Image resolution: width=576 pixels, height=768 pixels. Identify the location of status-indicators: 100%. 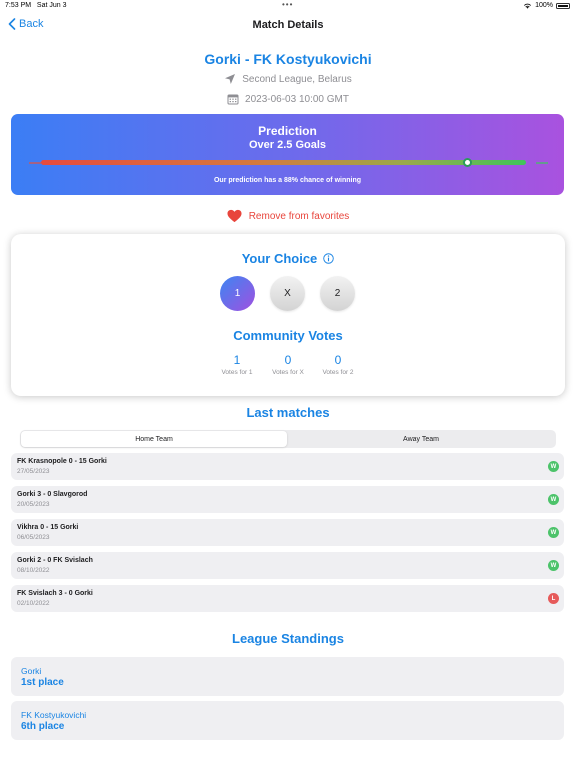
(546, 5).